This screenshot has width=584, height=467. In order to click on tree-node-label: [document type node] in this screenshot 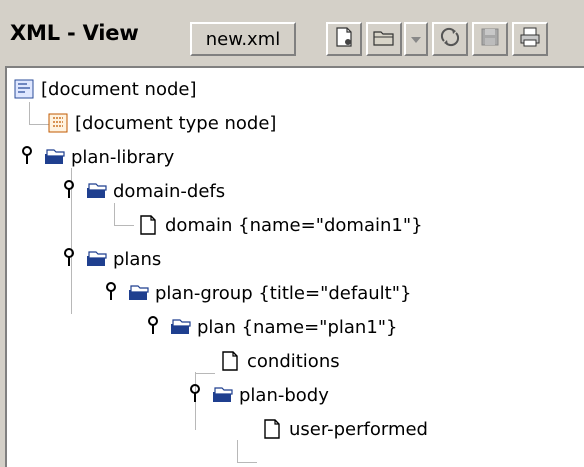, I will do `click(176, 123)`.